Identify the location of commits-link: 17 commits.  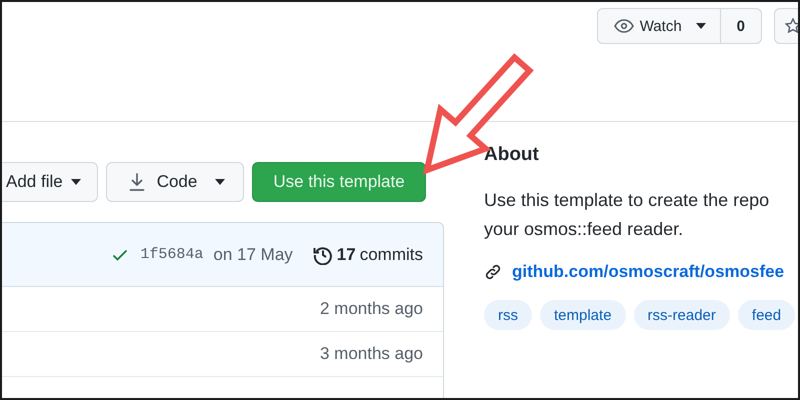
(367, 254).